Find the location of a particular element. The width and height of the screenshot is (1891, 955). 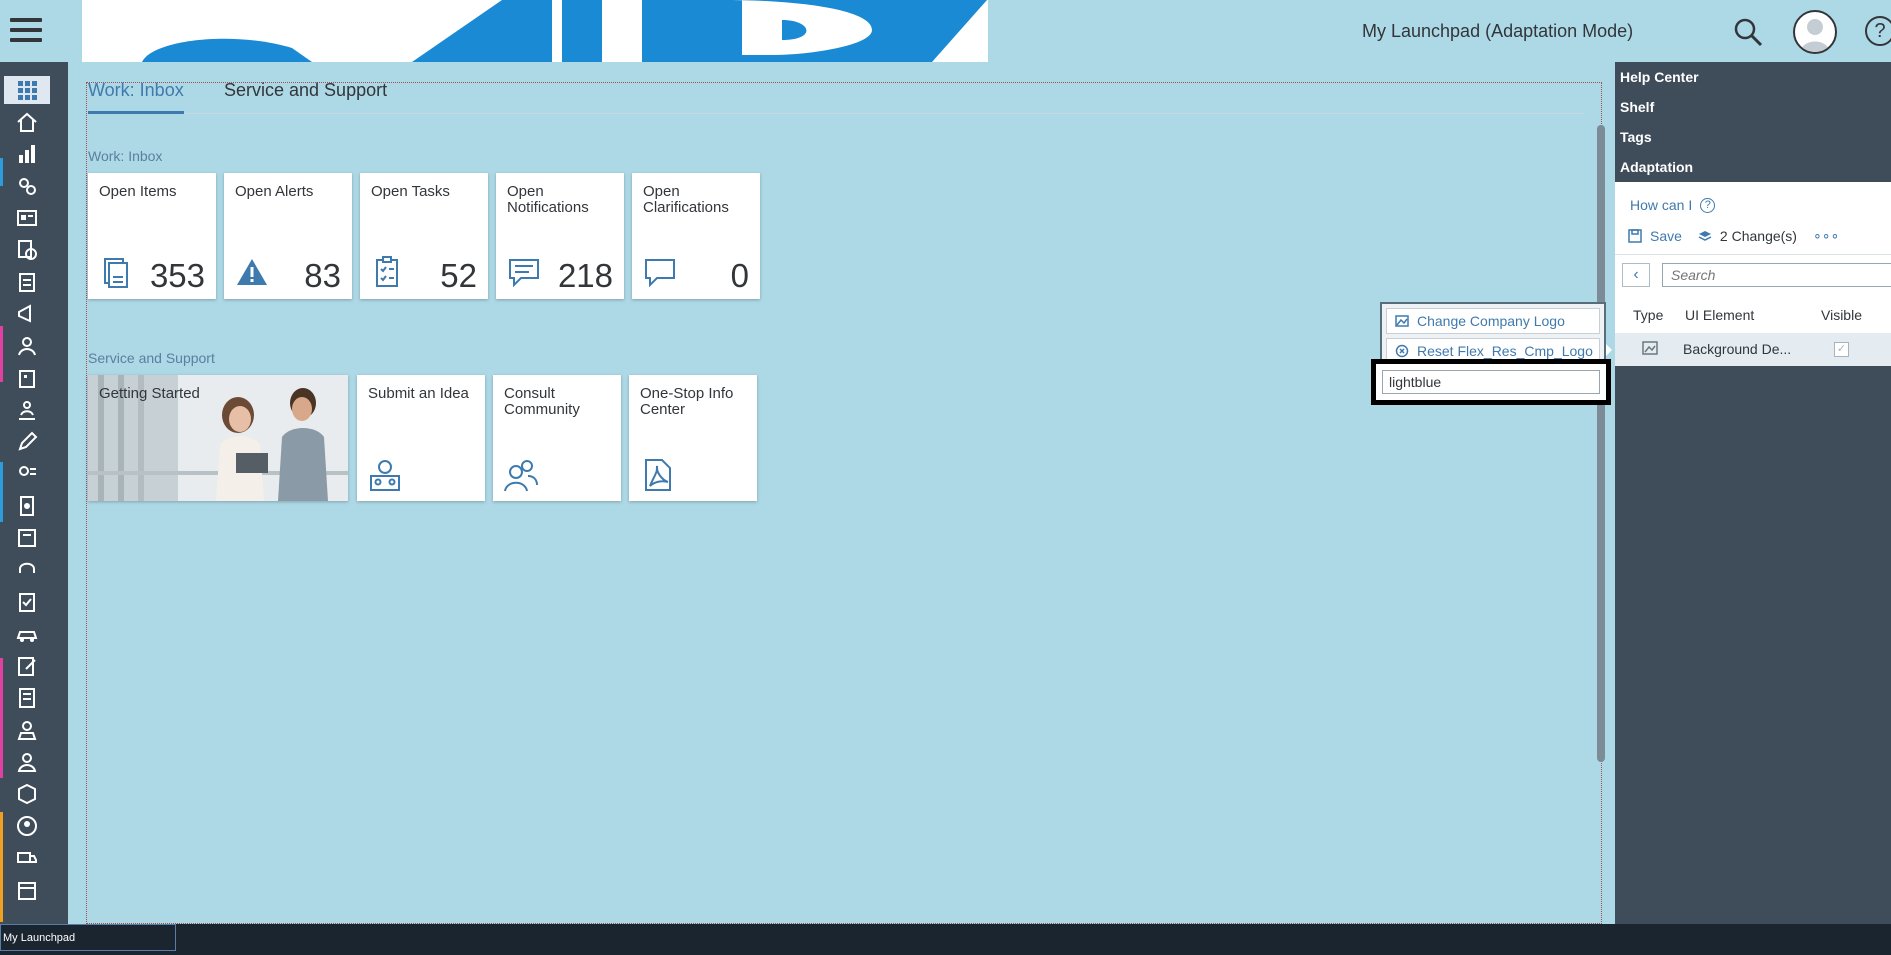

panel-divider is located at coordinates (1753, 254).